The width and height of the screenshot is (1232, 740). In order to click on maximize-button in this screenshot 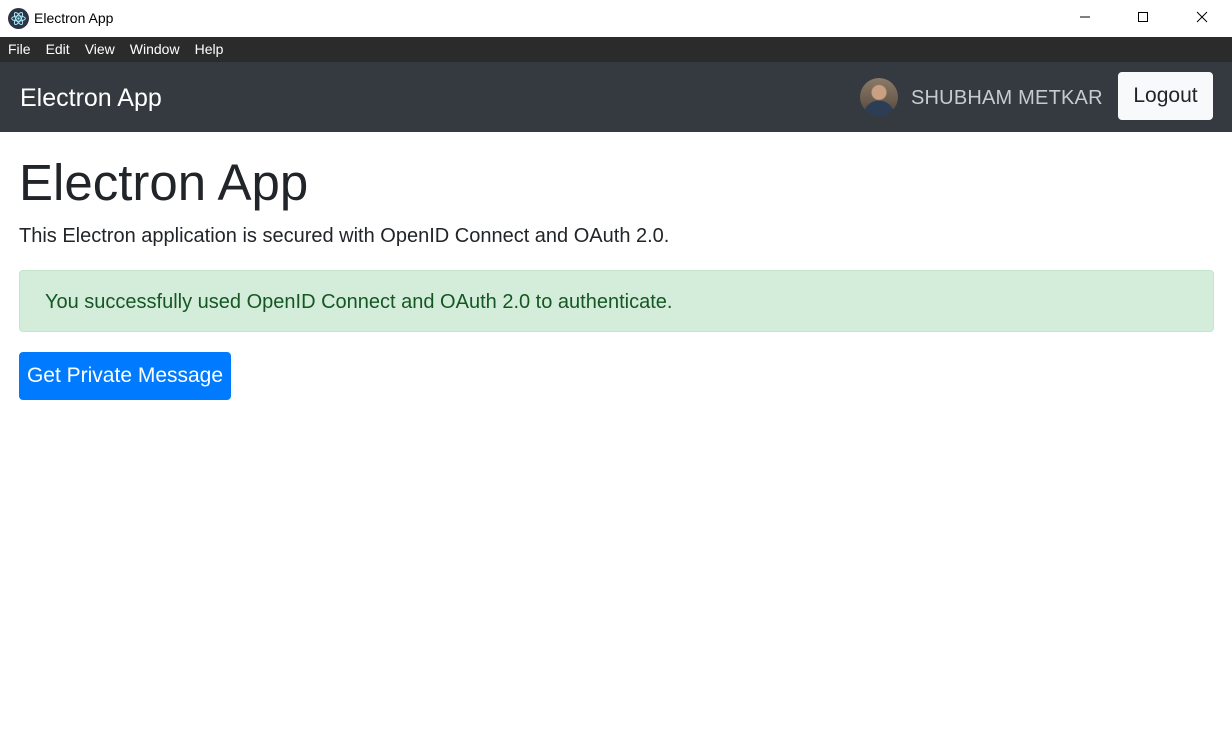, I will do `click(1143, 18)`.